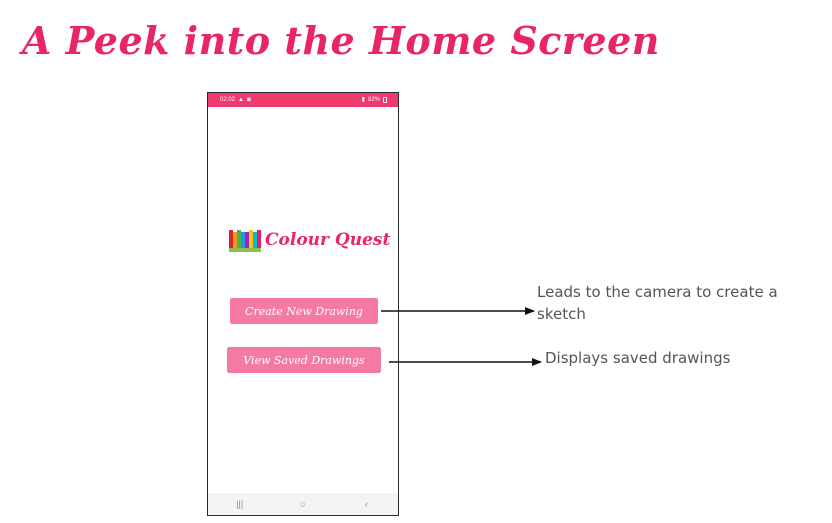  I want to click on annotation-arrows, so click(461, 336).